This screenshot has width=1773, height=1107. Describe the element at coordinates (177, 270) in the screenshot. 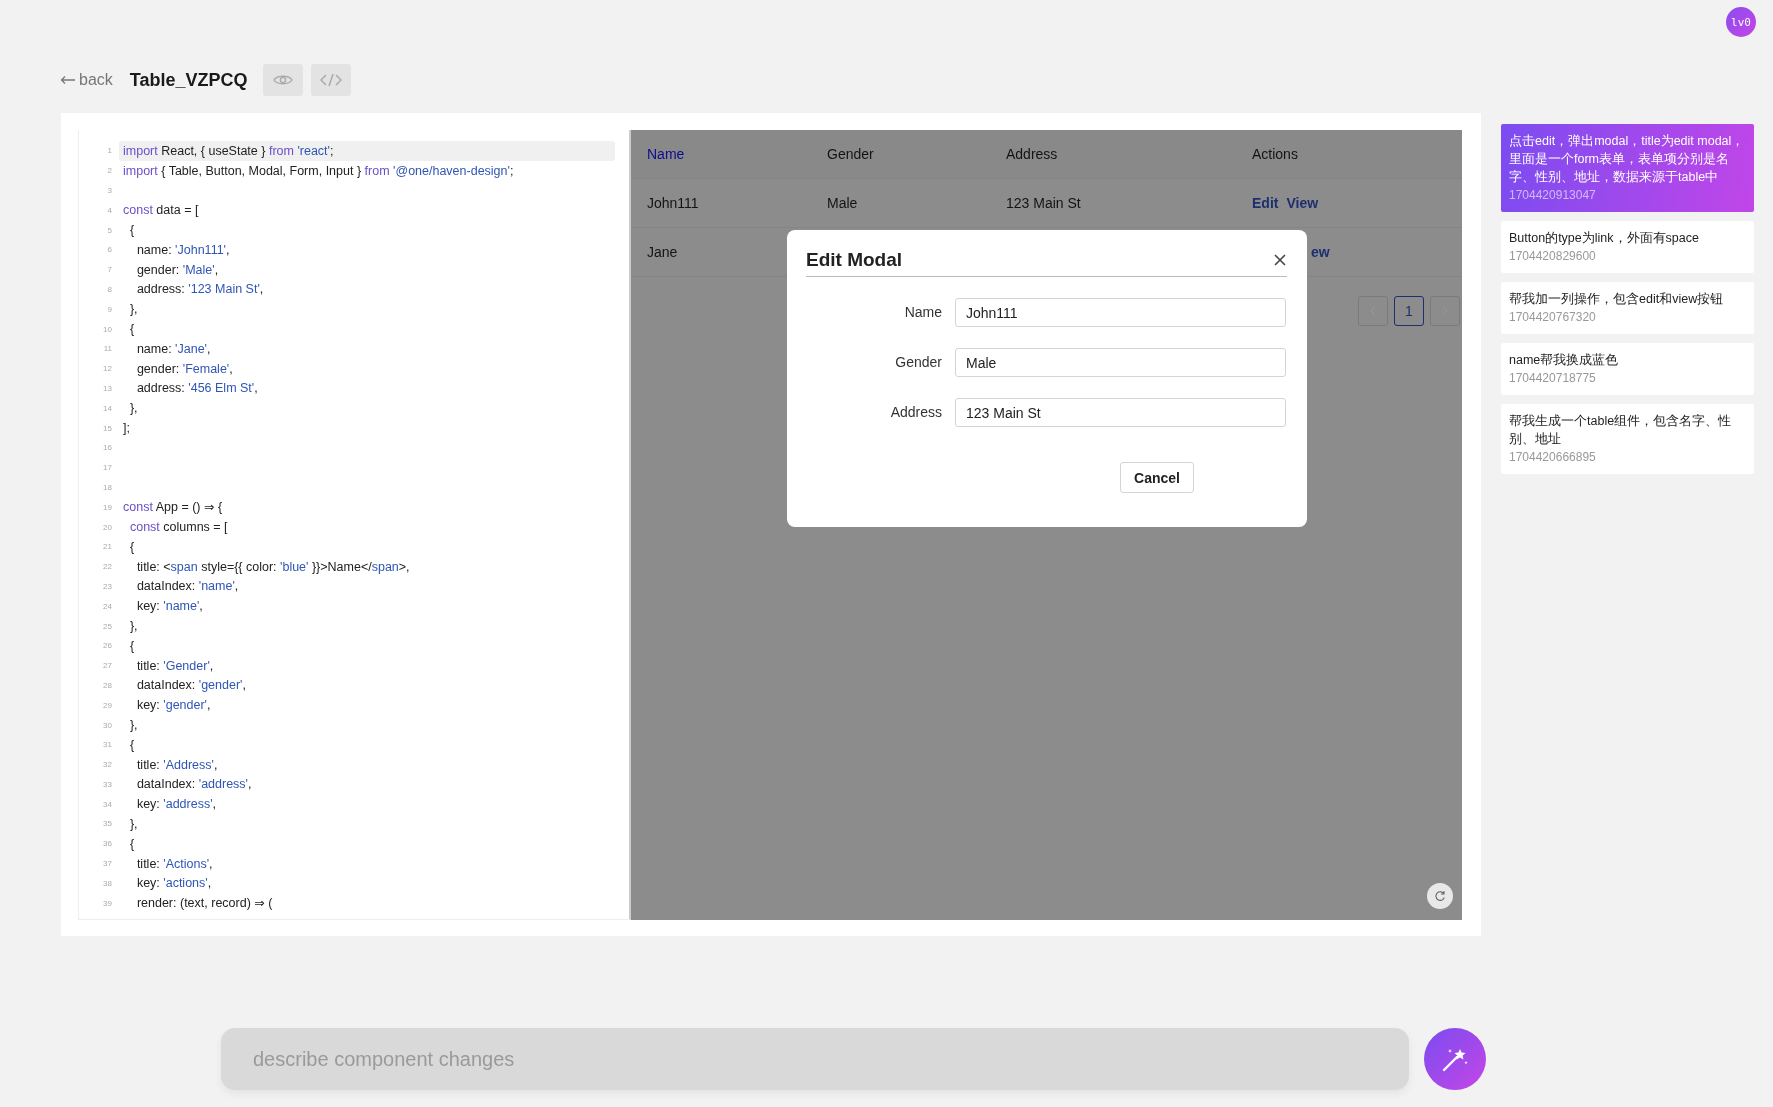

I see `code-line: gender: 'Male',` at that location.